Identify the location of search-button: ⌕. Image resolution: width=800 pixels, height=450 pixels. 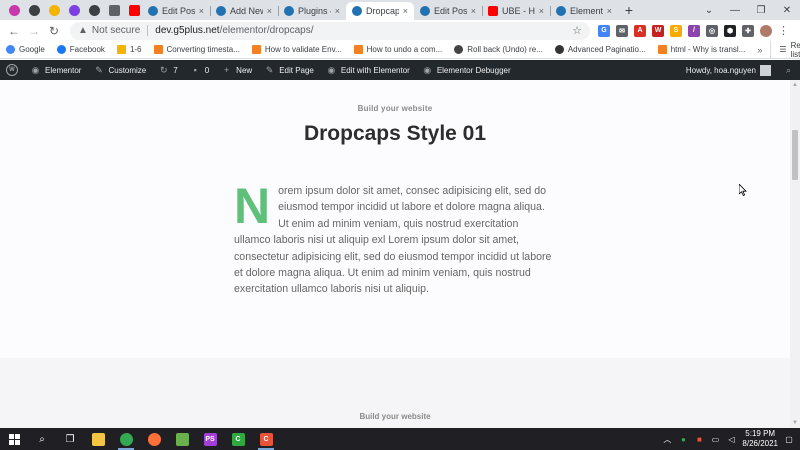
(42, 439).